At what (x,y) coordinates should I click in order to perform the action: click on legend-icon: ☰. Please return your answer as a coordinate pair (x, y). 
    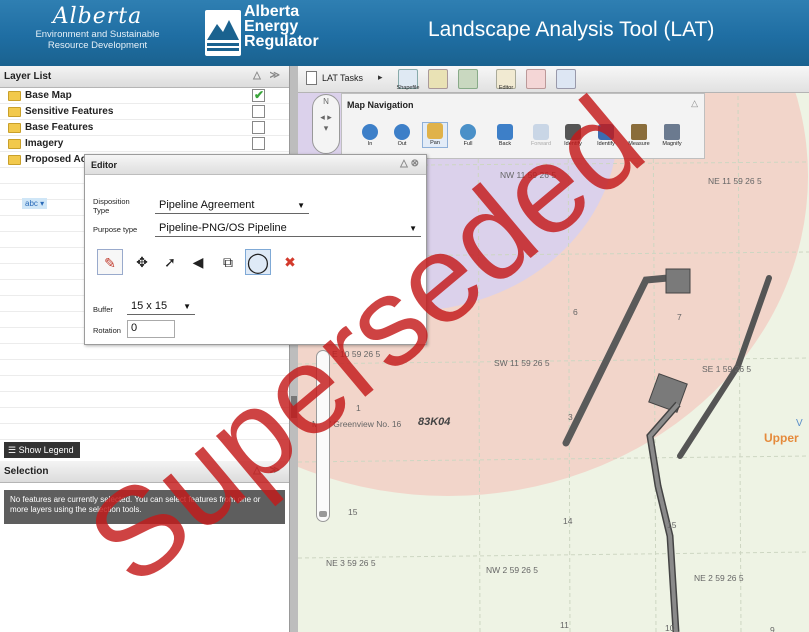
    Looking at the image, I should click on (13, 450).